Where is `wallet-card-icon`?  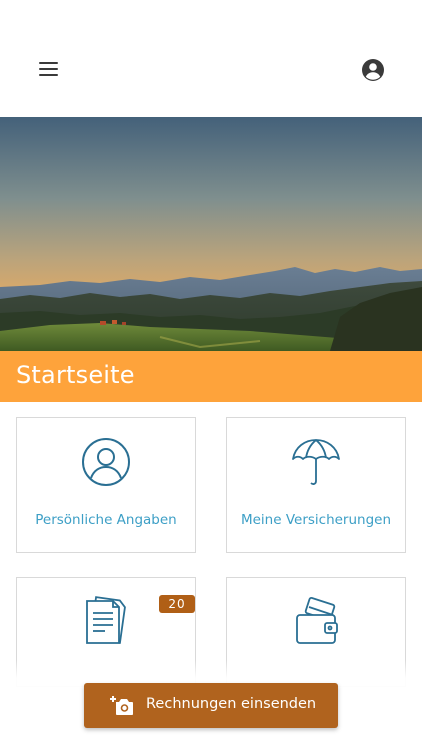
wallet-card-icon is located at coordinates (316, 622).